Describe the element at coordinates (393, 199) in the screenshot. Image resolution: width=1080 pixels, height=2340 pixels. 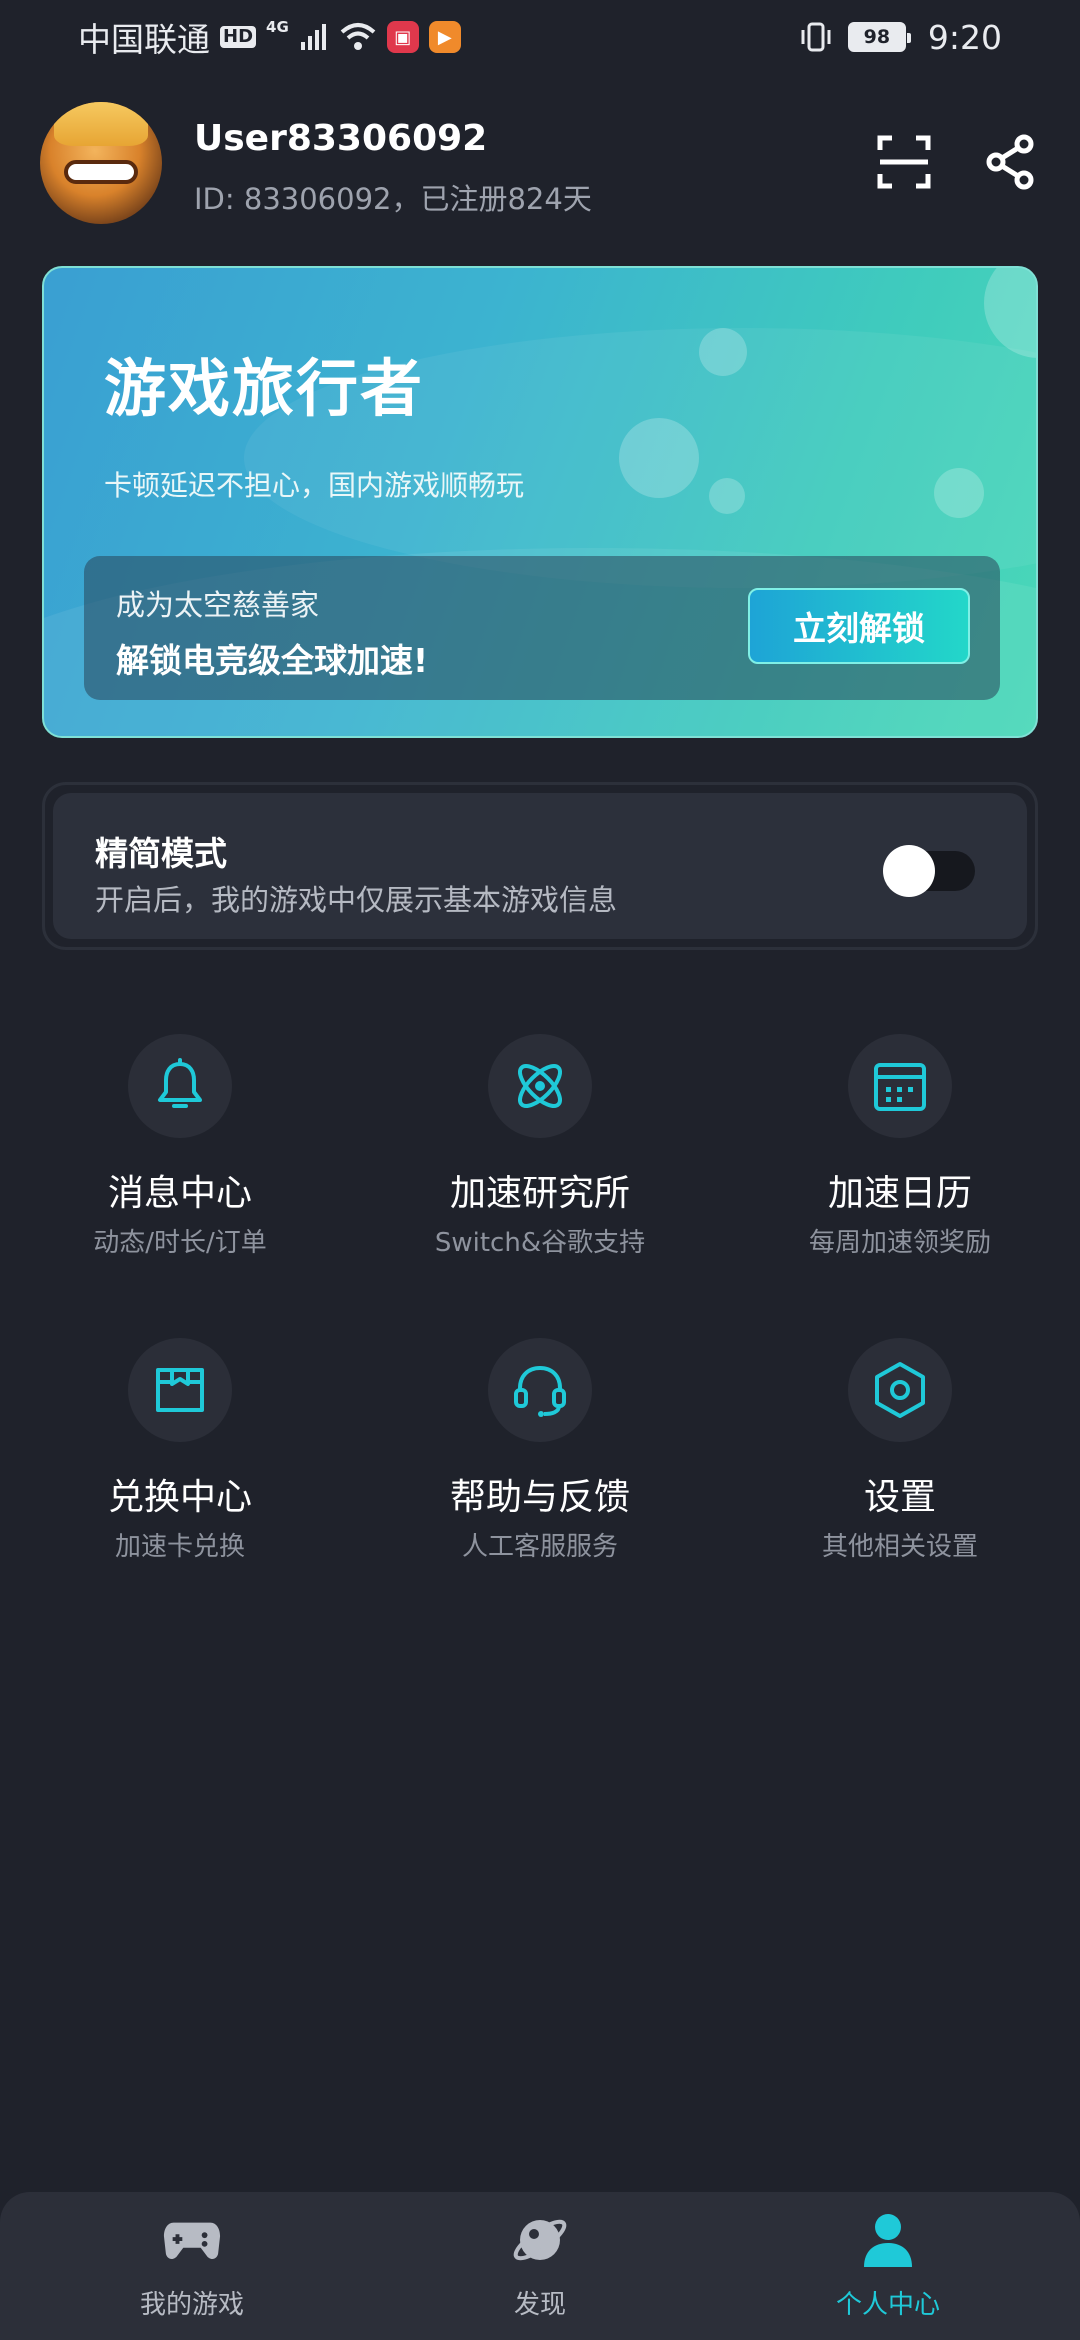
I see `user-meta: ID: 83306092，已注册824天` at that location.